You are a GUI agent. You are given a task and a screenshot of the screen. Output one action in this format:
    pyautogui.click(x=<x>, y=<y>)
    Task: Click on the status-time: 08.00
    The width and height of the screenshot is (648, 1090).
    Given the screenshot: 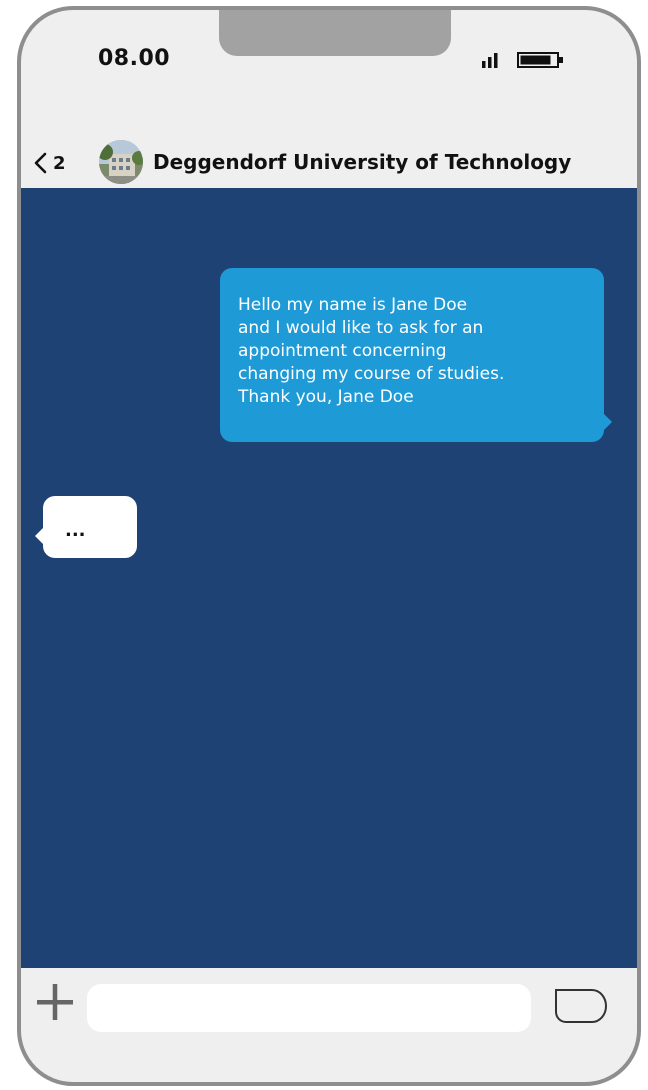 What is the action you would take?
    pyautogui.click(x=134, y=58)
    